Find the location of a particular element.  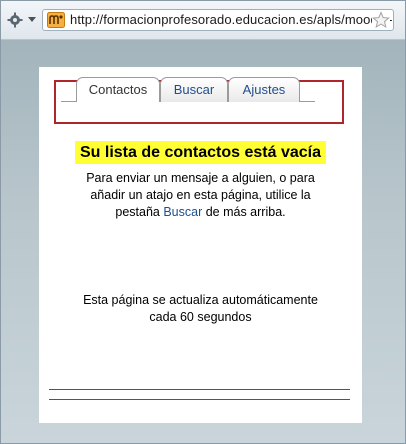

tab-buscar: Buscar is located at coordinates (194, 89).